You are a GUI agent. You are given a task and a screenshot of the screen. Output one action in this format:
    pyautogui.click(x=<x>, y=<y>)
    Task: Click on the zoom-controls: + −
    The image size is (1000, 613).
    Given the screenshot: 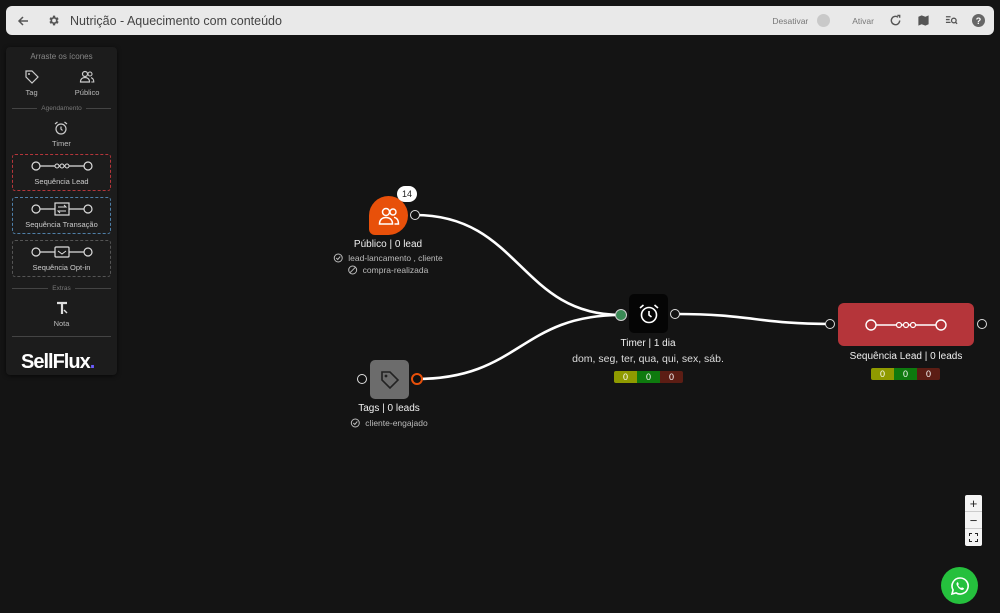 What is the action you would take?
    pyautogui.click(x=973, y=520)
    